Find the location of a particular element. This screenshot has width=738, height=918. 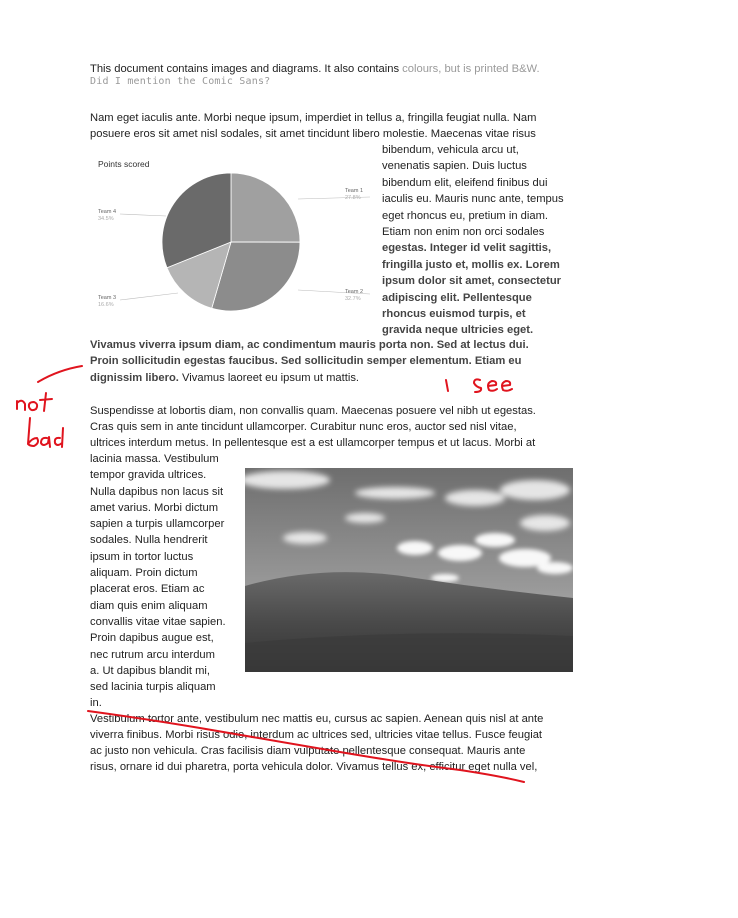

handwritten-not is located at coordinates (34, 402).